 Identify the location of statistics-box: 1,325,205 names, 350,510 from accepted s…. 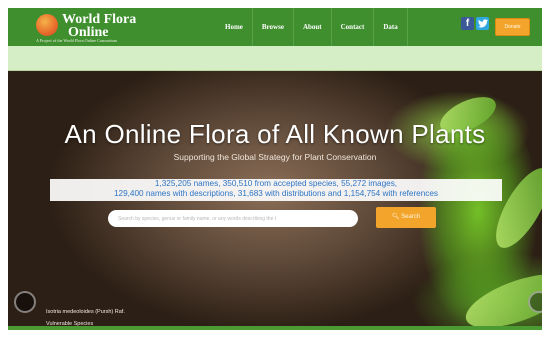
(276, 190).